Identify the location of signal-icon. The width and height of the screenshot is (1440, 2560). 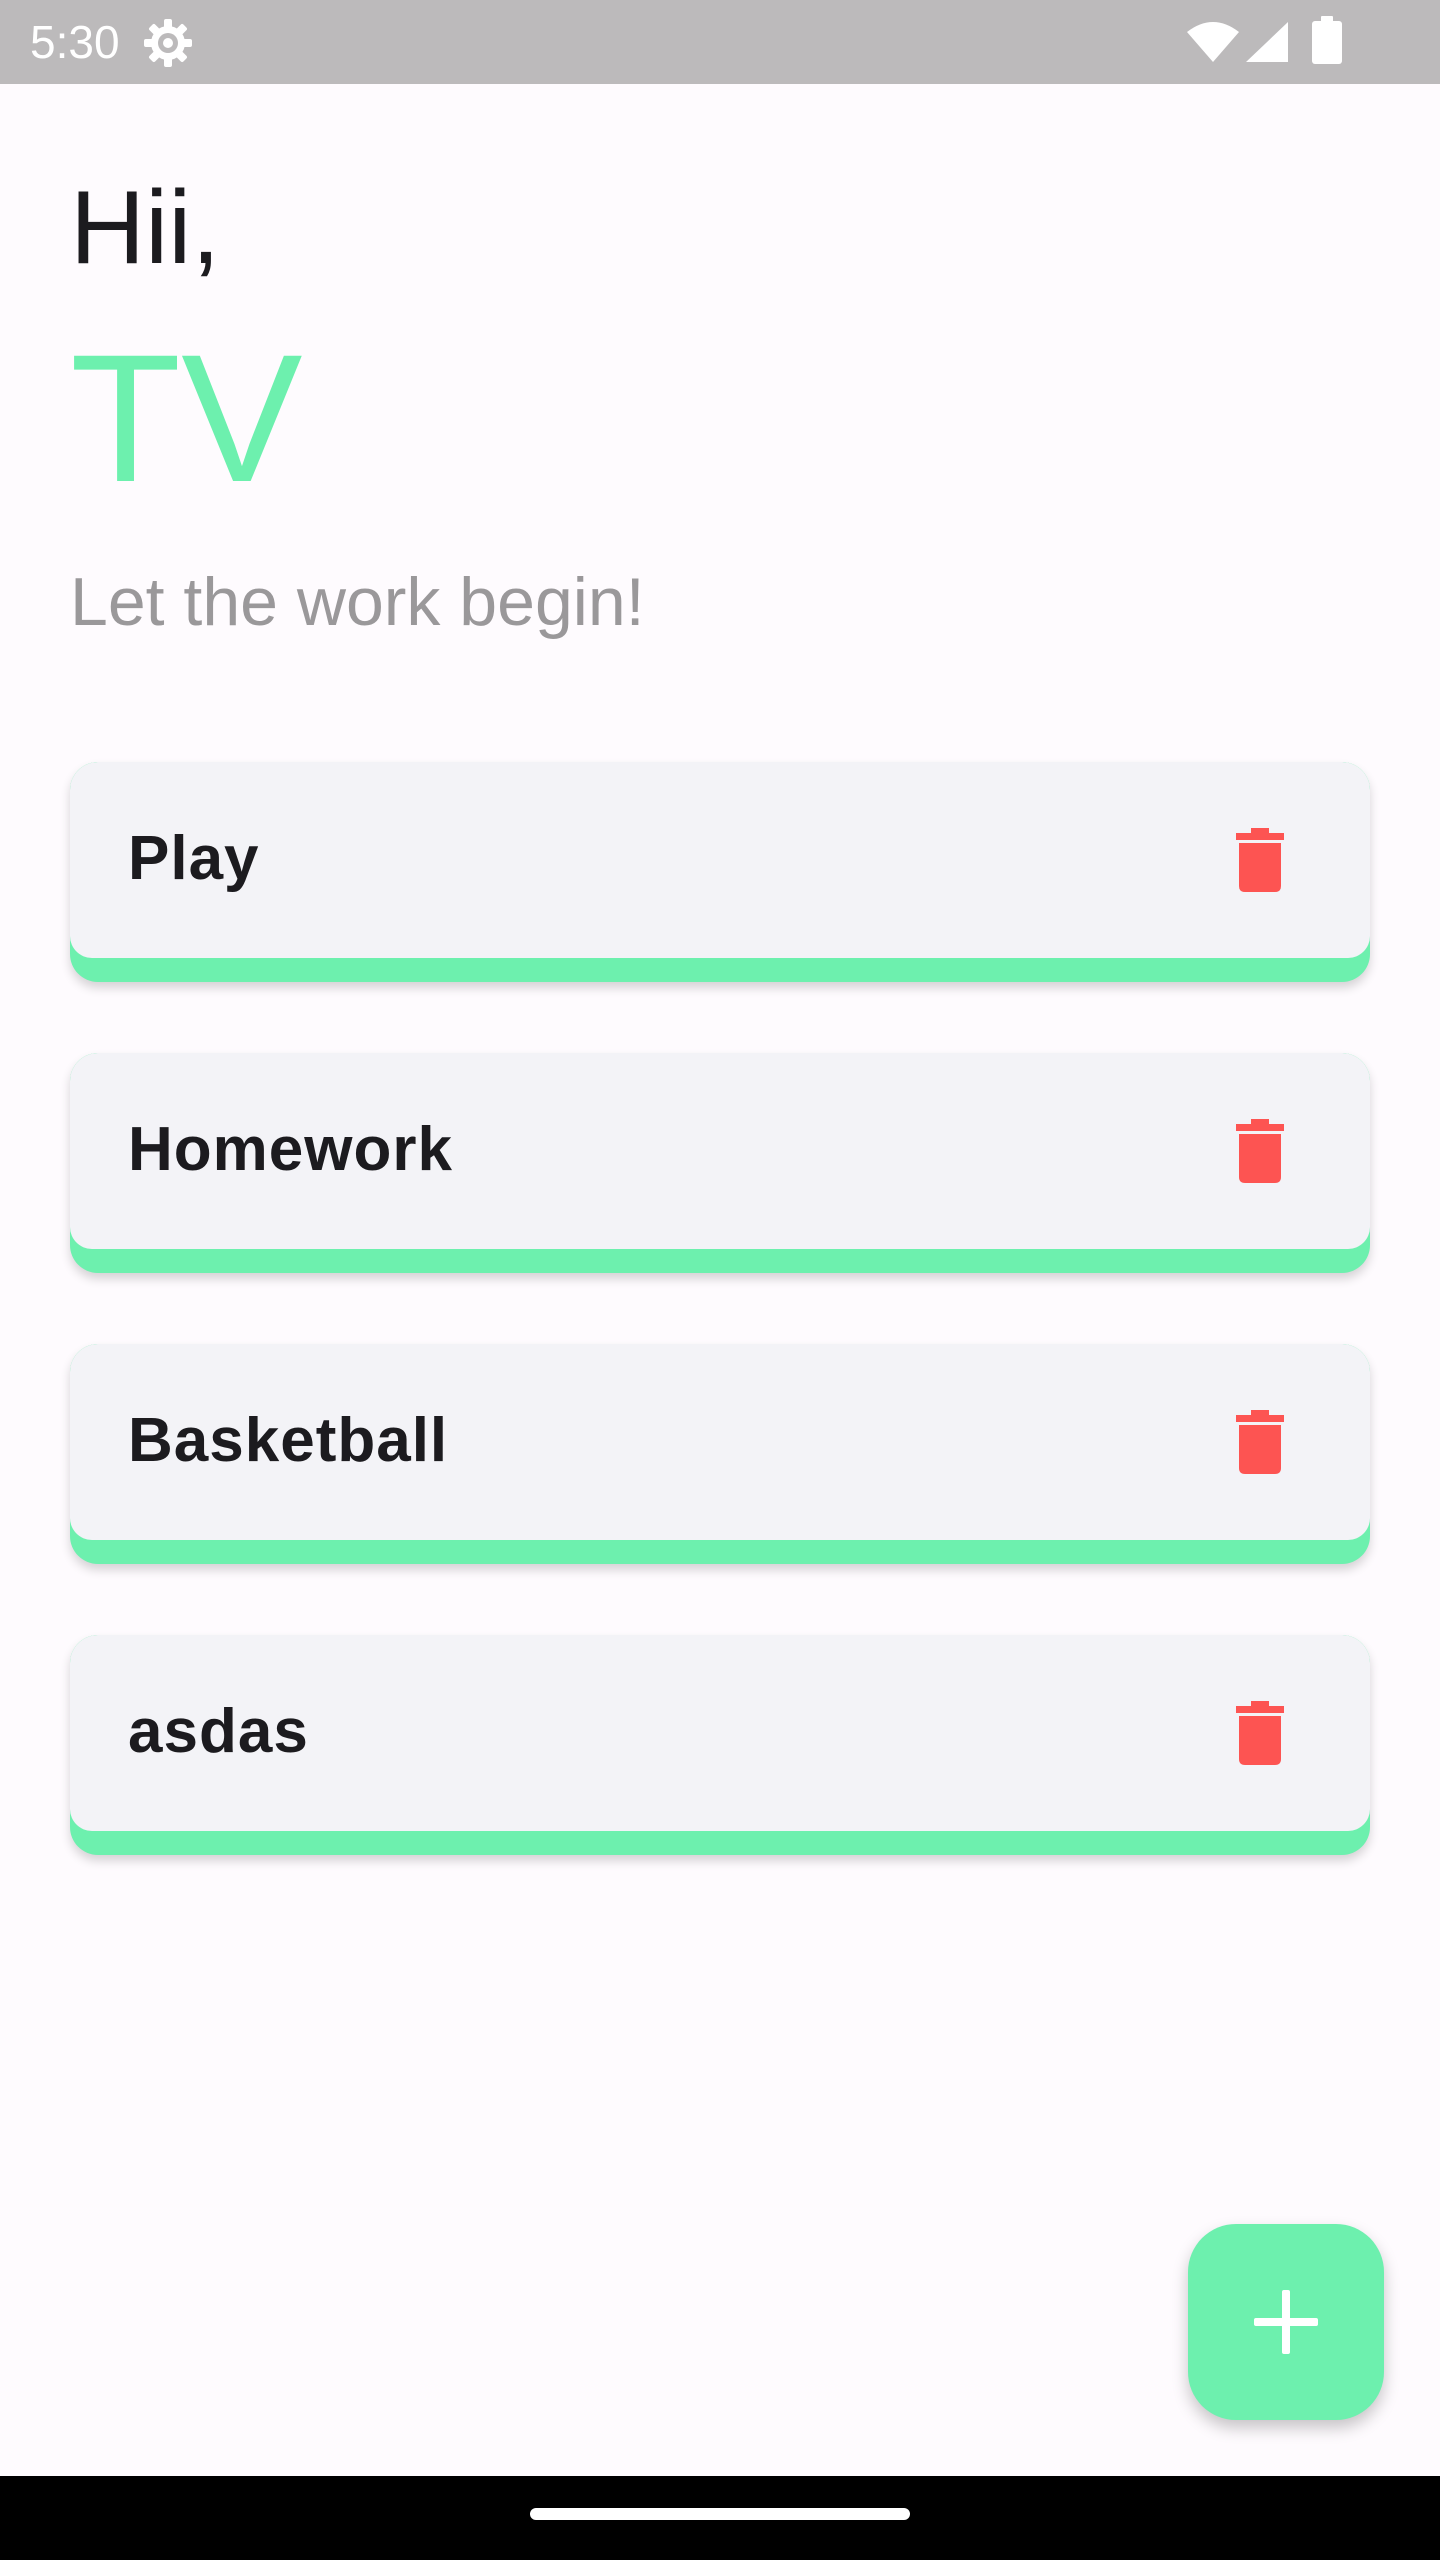
(1267, 42).